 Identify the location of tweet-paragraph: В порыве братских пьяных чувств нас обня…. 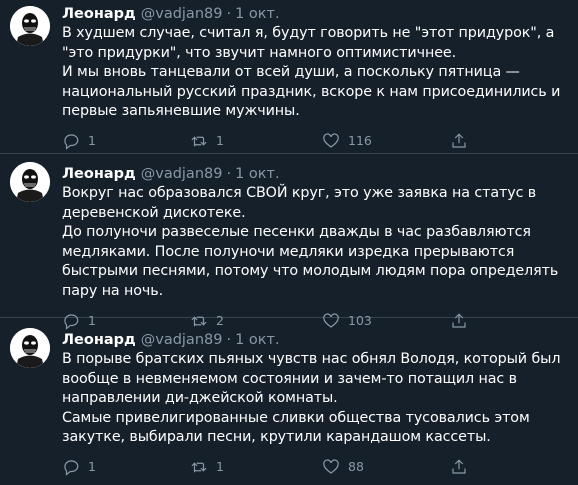
(311, 379).